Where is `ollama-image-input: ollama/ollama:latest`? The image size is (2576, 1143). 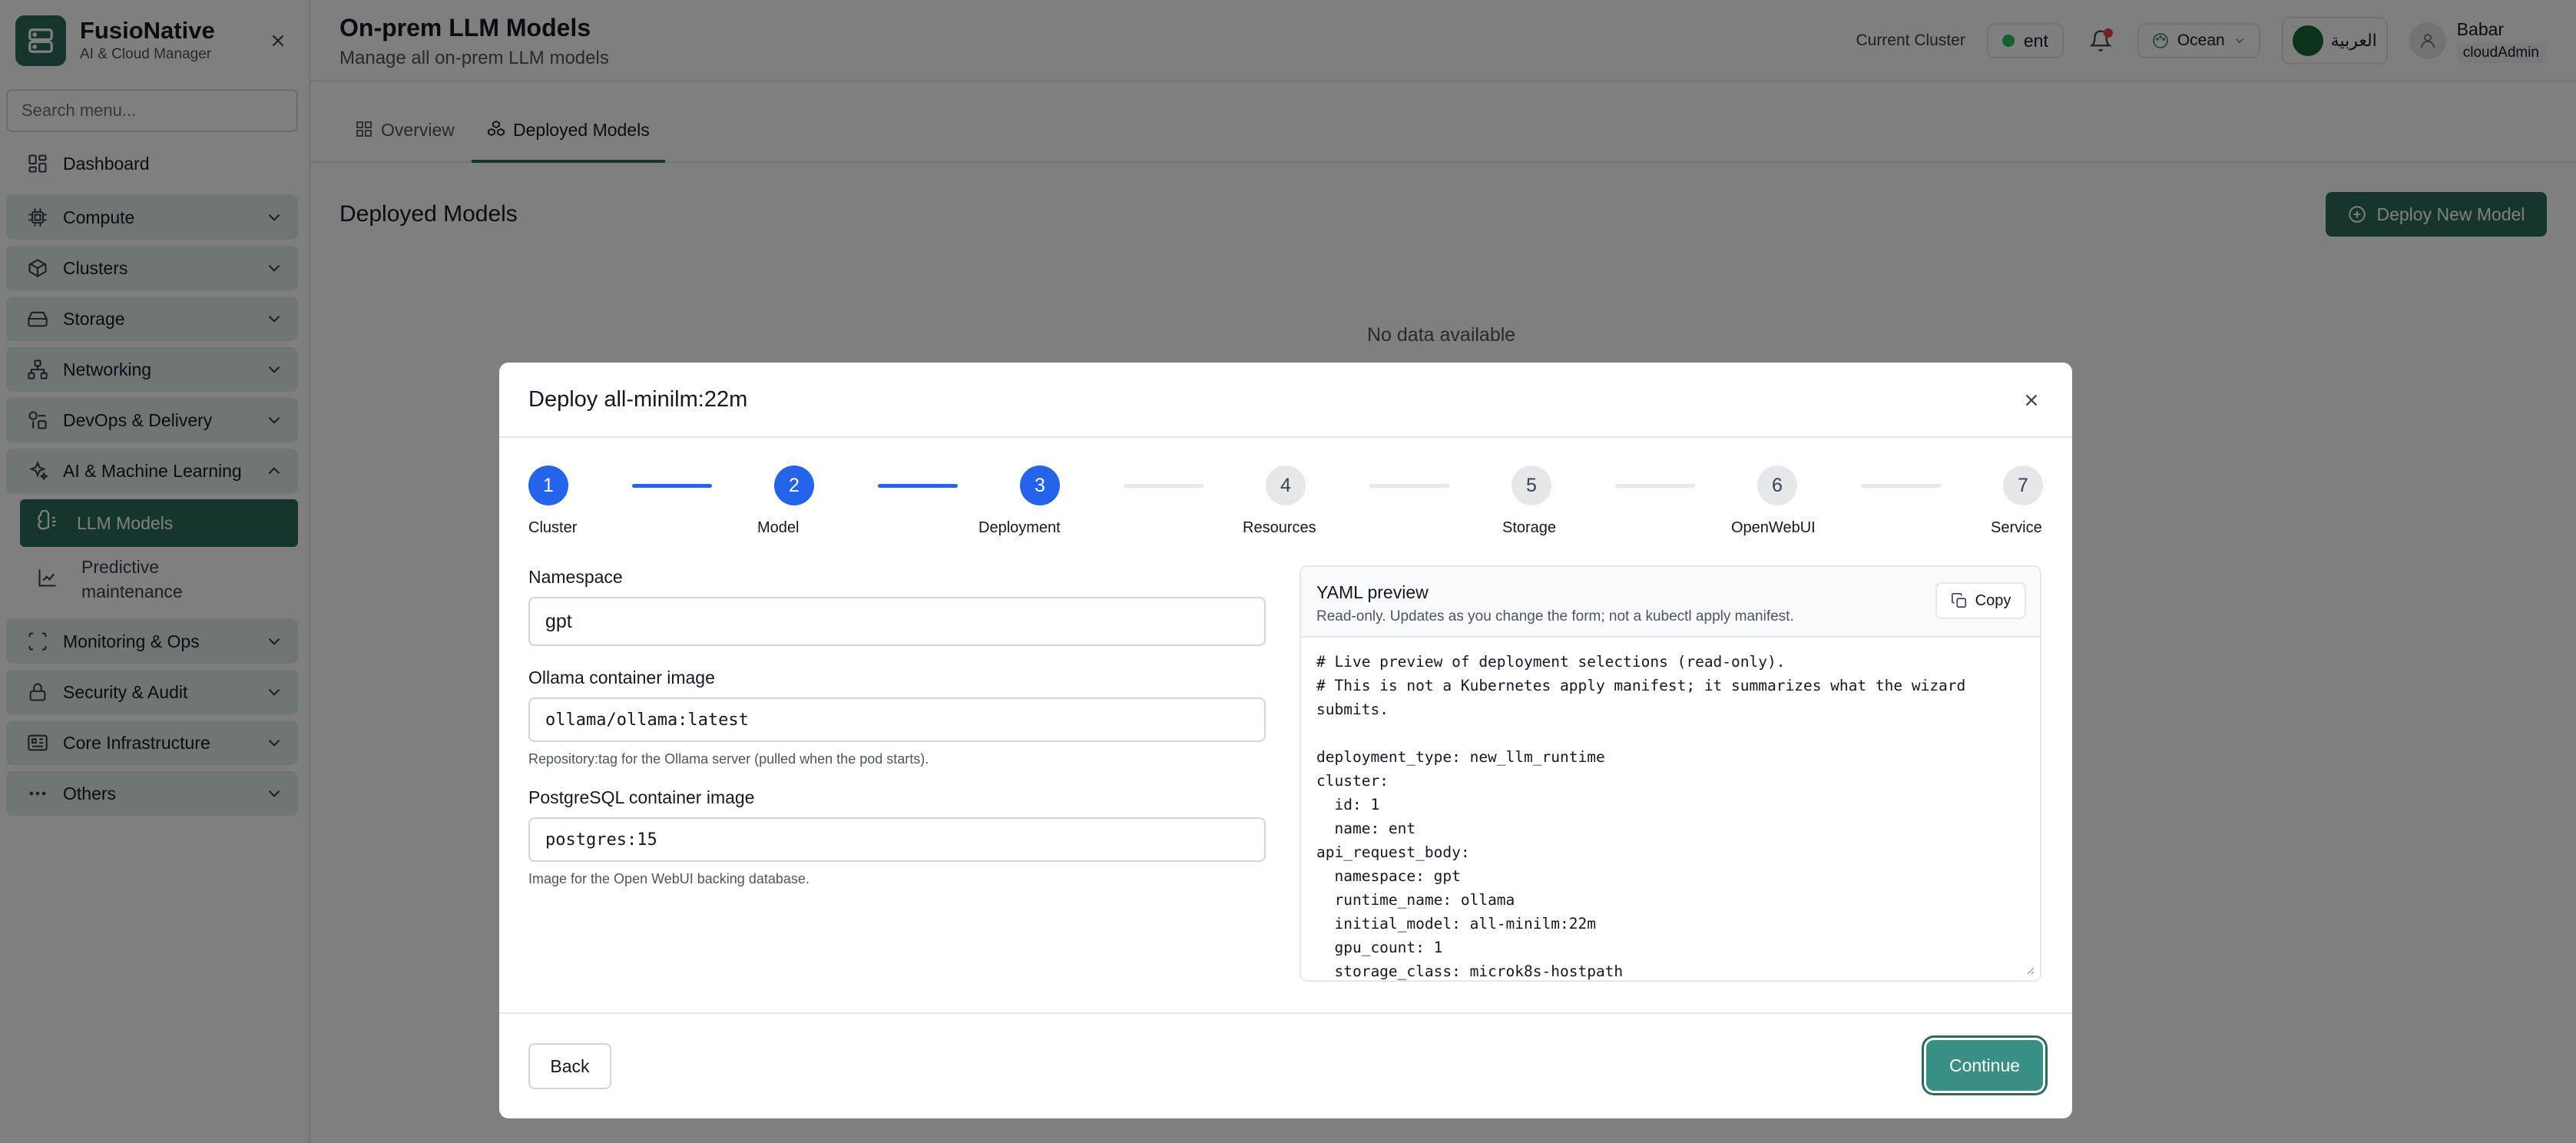 ollama-image-input: ollama/ollama:latest is located at coordinates (897, 719).